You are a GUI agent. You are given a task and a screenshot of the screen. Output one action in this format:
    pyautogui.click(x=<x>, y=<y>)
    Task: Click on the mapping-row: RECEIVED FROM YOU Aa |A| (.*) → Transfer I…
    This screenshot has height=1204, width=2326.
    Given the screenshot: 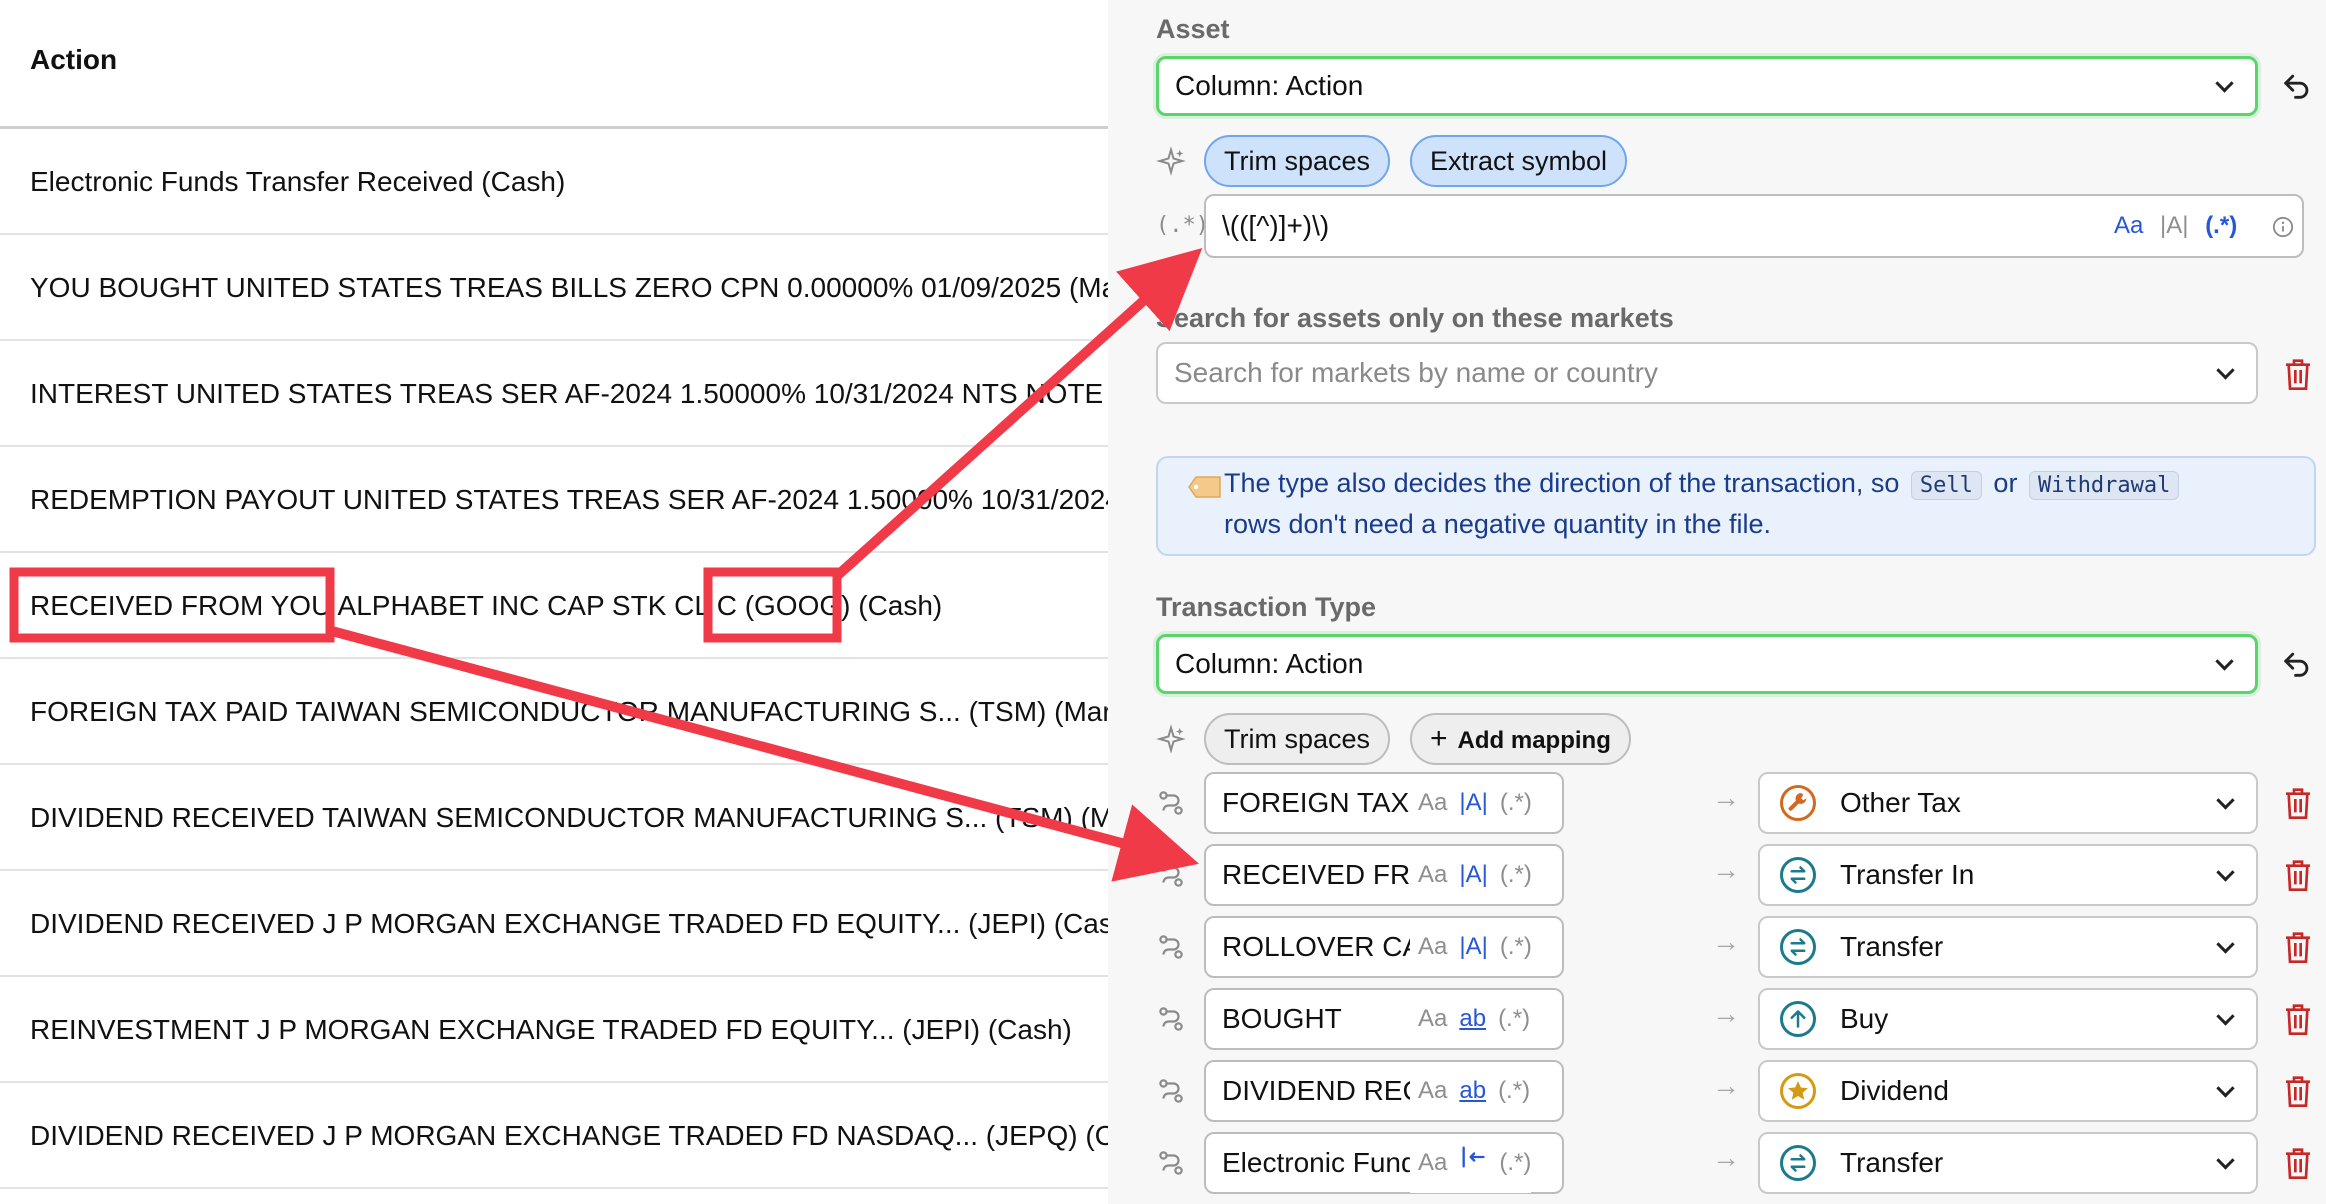 What is the action you would take?
    pyautogui.click(x=1717, y=875)
    